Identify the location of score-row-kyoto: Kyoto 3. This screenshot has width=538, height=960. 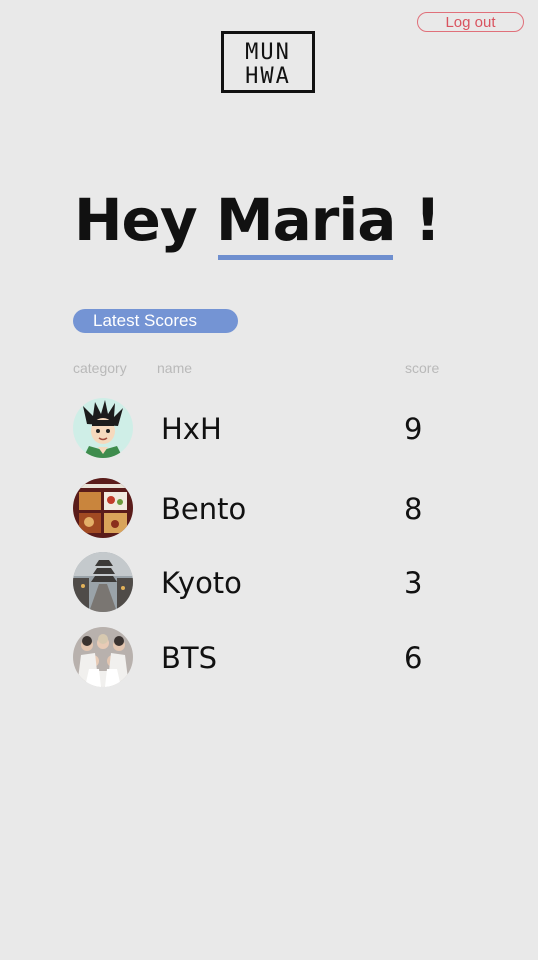
(273, 582).